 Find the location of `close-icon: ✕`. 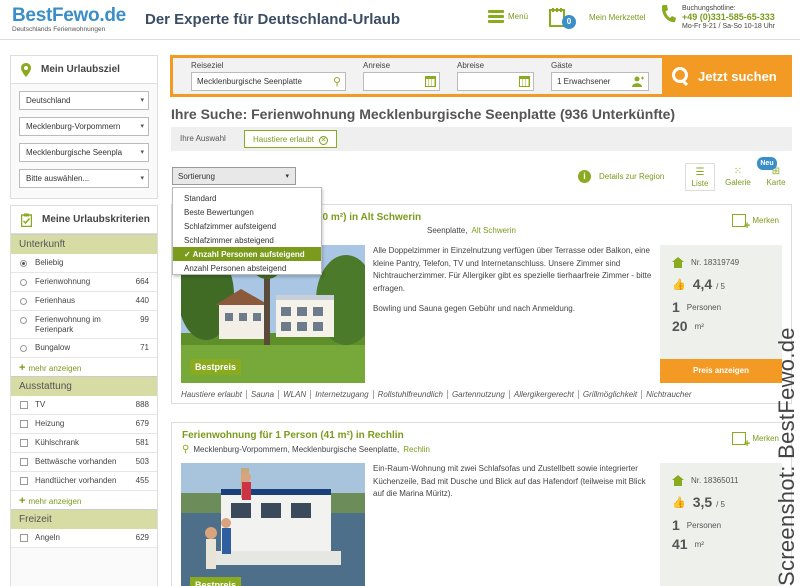

close-icon: ✕ is located at coordinates (323, 140).